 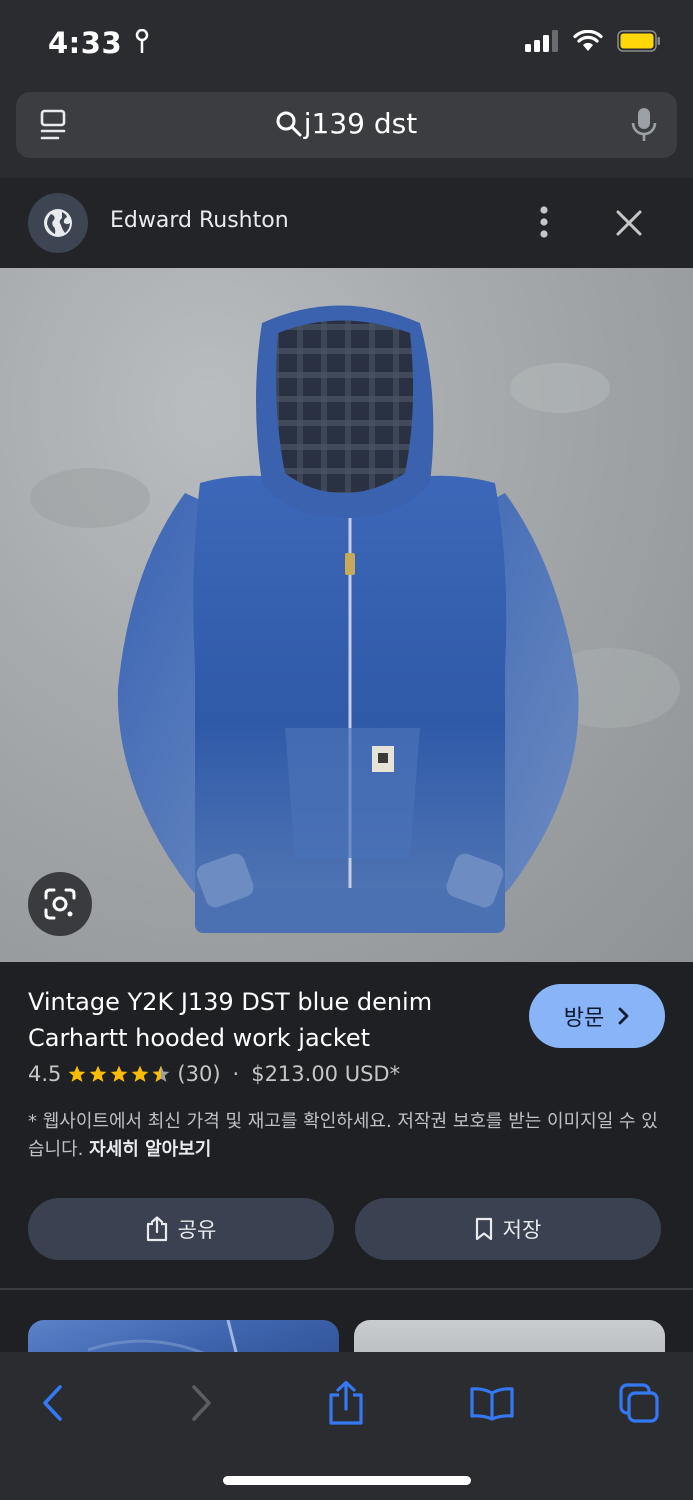 I want to click on price: $213.00 USD*, so click(x=326, y=1074).